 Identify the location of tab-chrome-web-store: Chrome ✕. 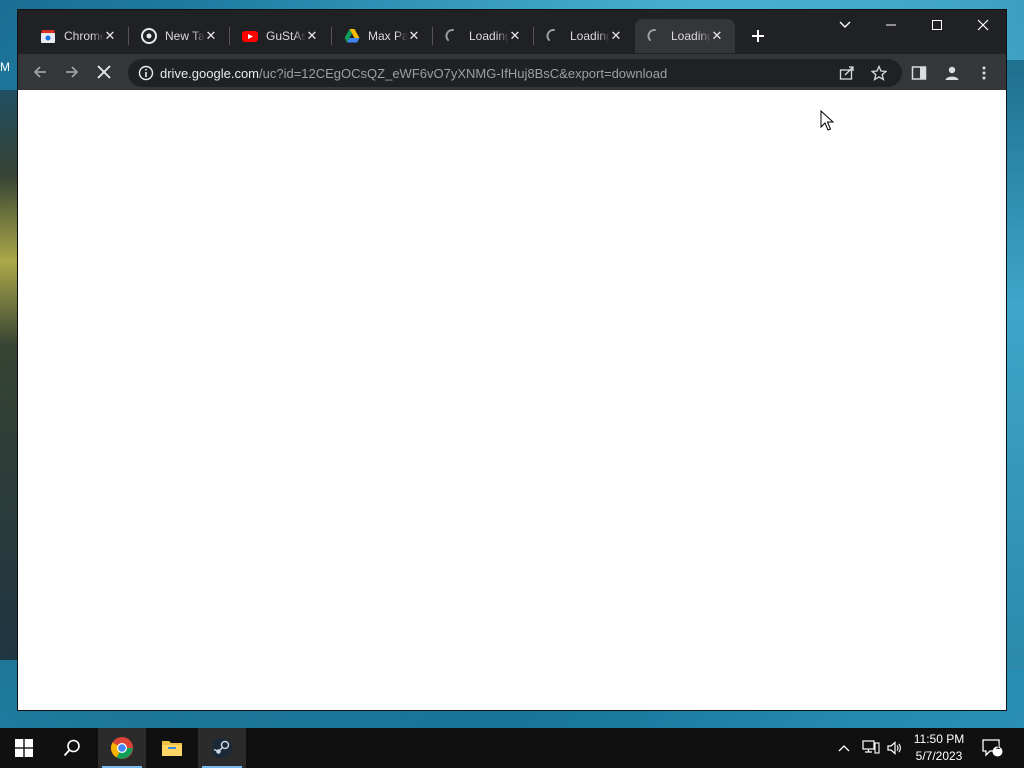
(78, 36).